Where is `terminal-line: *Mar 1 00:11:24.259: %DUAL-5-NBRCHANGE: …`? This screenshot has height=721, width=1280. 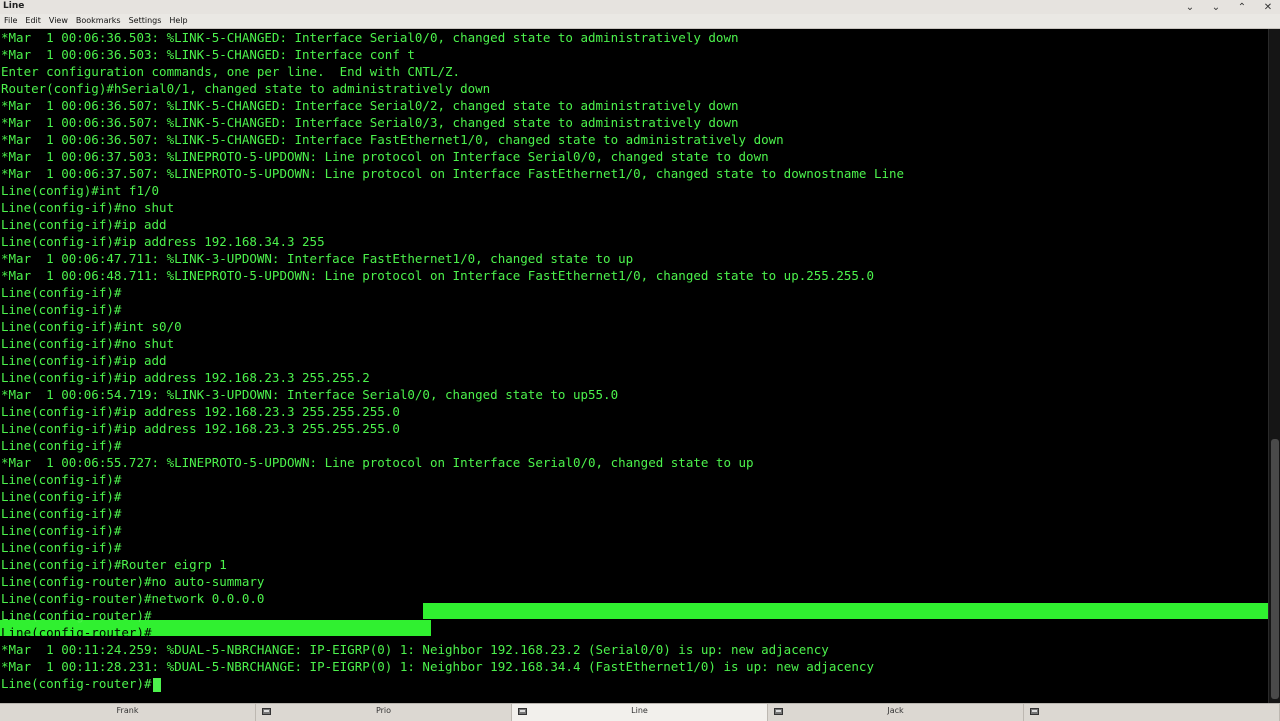
terminal-line: *Mar 1 00:11:24.259: %DUAL-5-NBRCHANGE: … is located at coordinates (415, 649).